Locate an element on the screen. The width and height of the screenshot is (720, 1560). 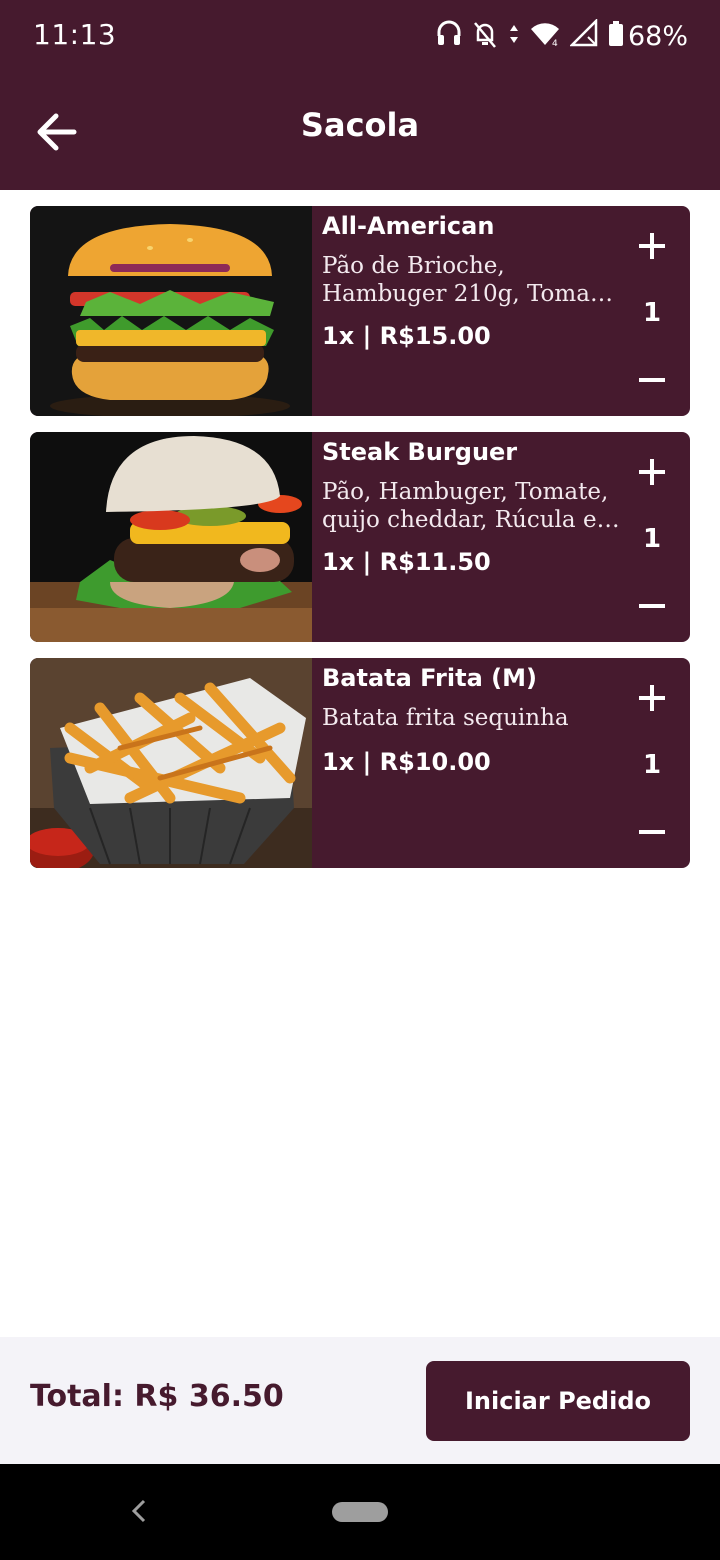
status-time: 11:13 is located at coordinates (75, 34).